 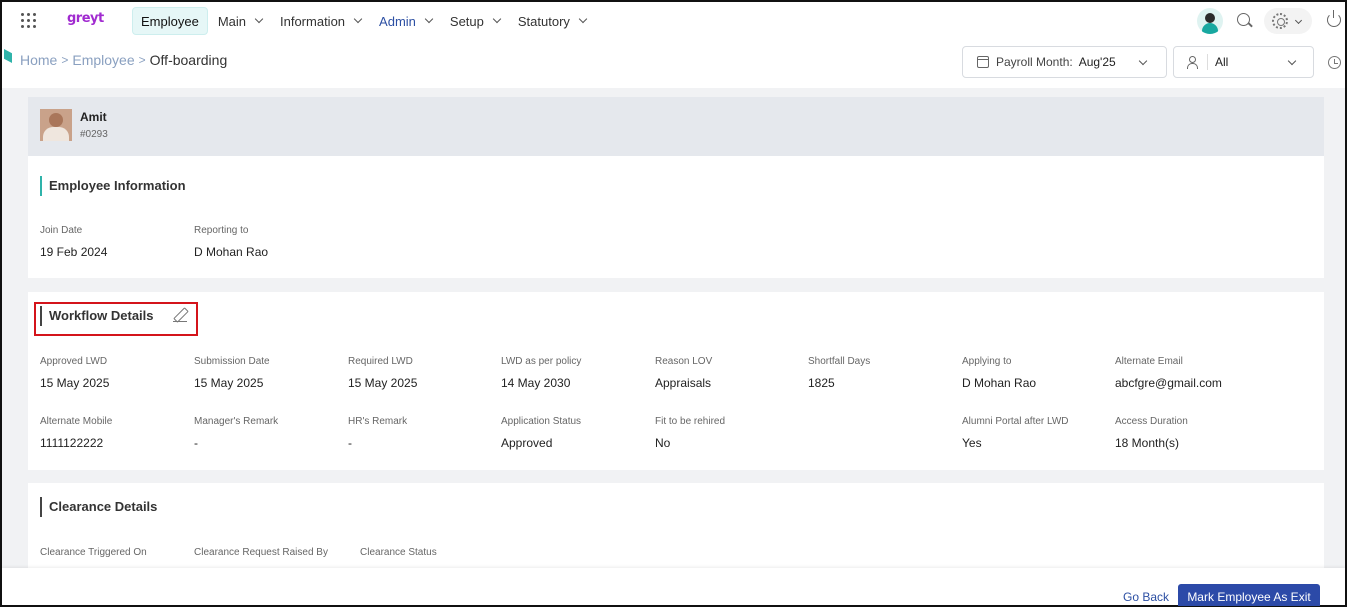 I want to click on field-fit-to-rehire: Fit to be rehired No, so click(x=690, y=433).